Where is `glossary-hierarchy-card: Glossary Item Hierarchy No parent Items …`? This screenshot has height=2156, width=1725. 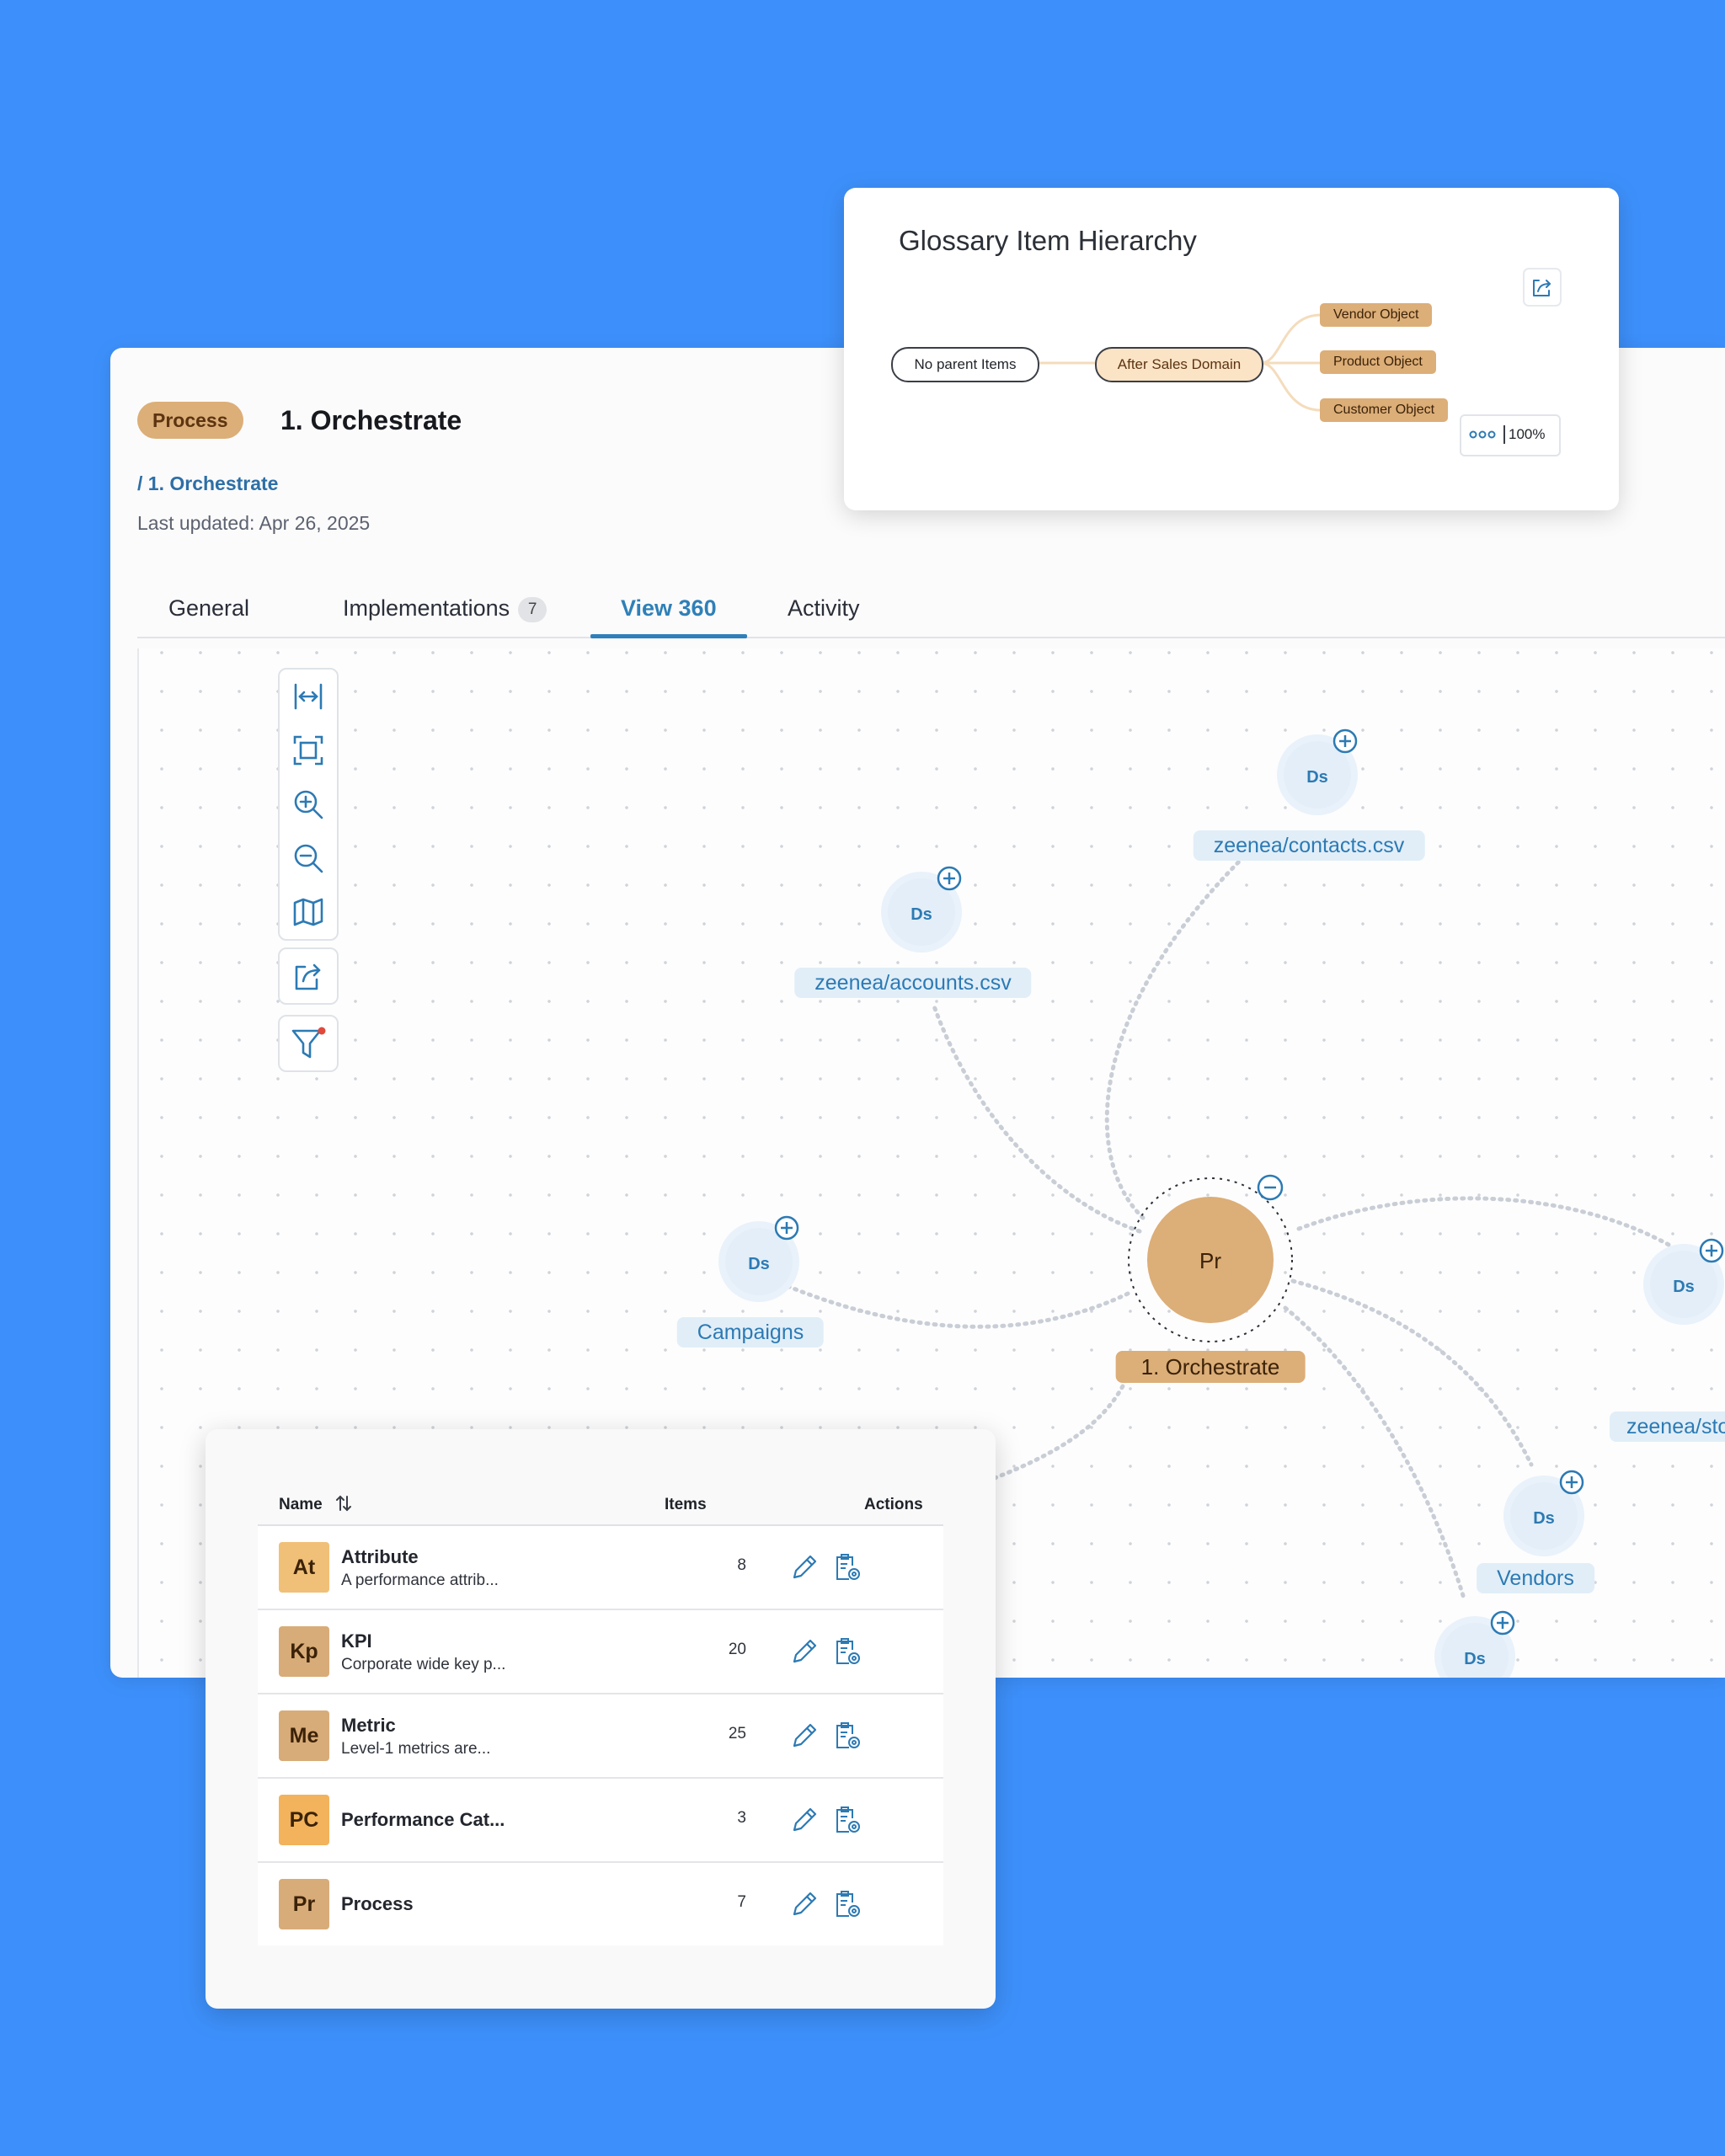 glossary-hierarchy-card: Glossary Item Hierarchy No parent Items … is located at coordinates (1231, 349).